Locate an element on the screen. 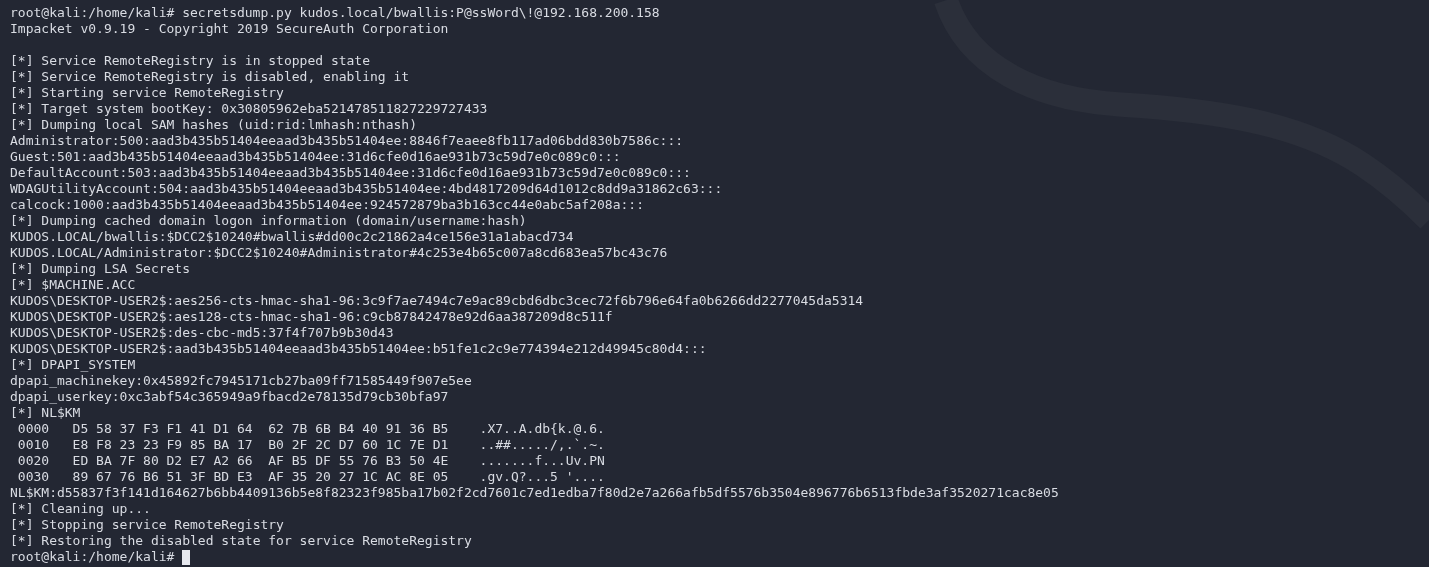  terminal-output-line: dpapi_userkey:0xc3abf54c365949a9fbacd2e78135d79cb30bfa97 is located at coordinates (230, 397).